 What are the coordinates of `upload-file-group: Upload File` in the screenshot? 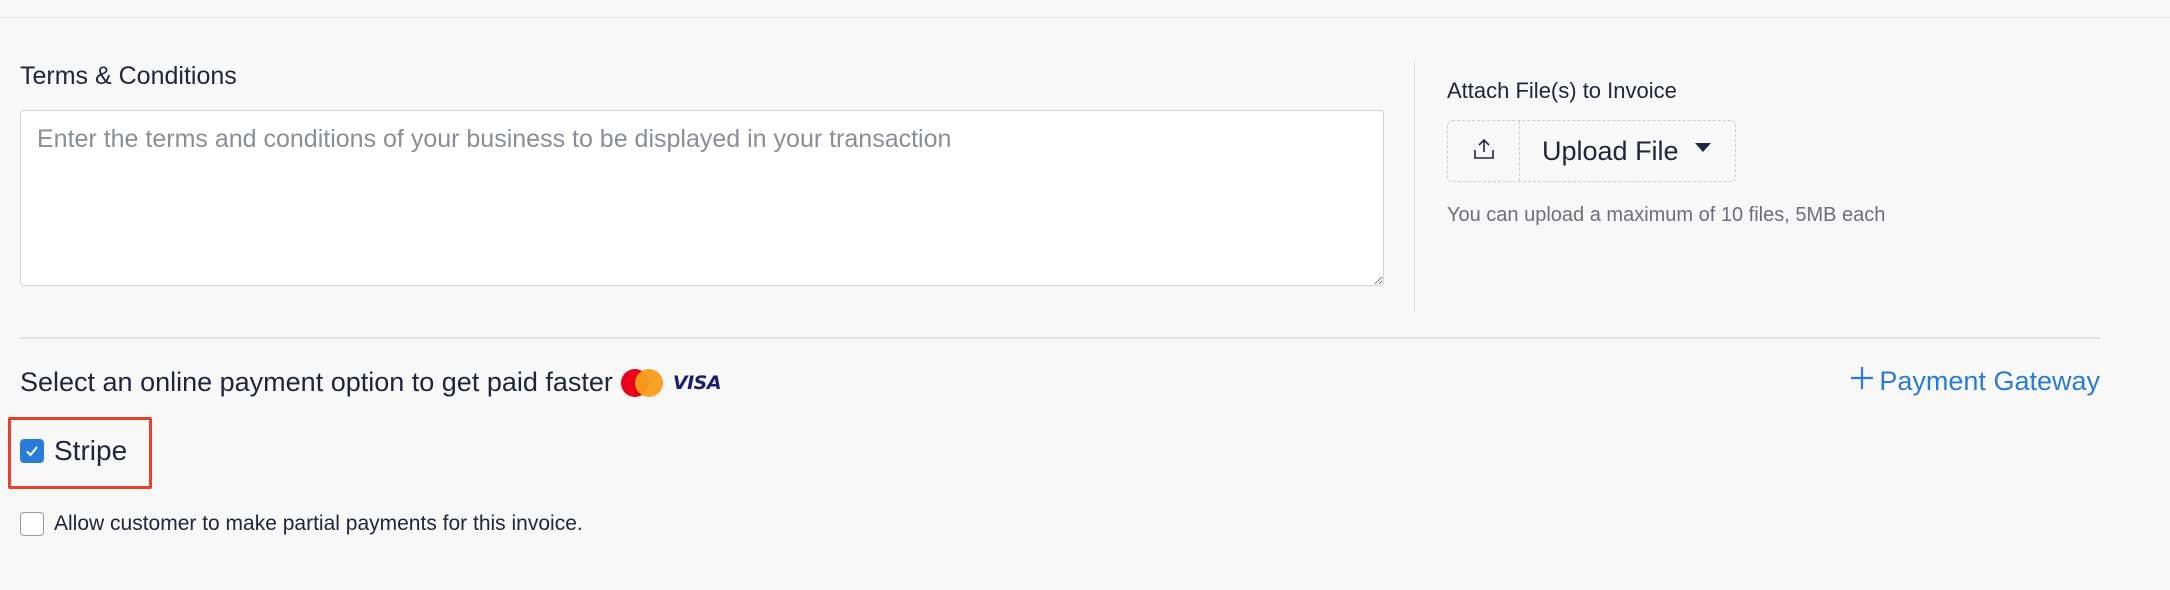 It's located at (1591, 151).